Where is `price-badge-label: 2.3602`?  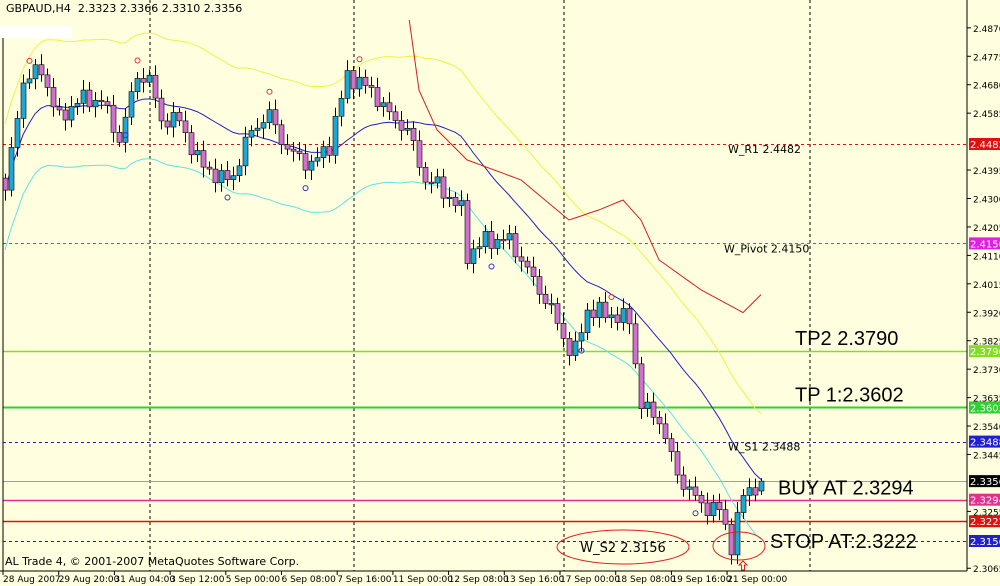
price-badge-label: 2.3602 is located at coordinates (985, 408).